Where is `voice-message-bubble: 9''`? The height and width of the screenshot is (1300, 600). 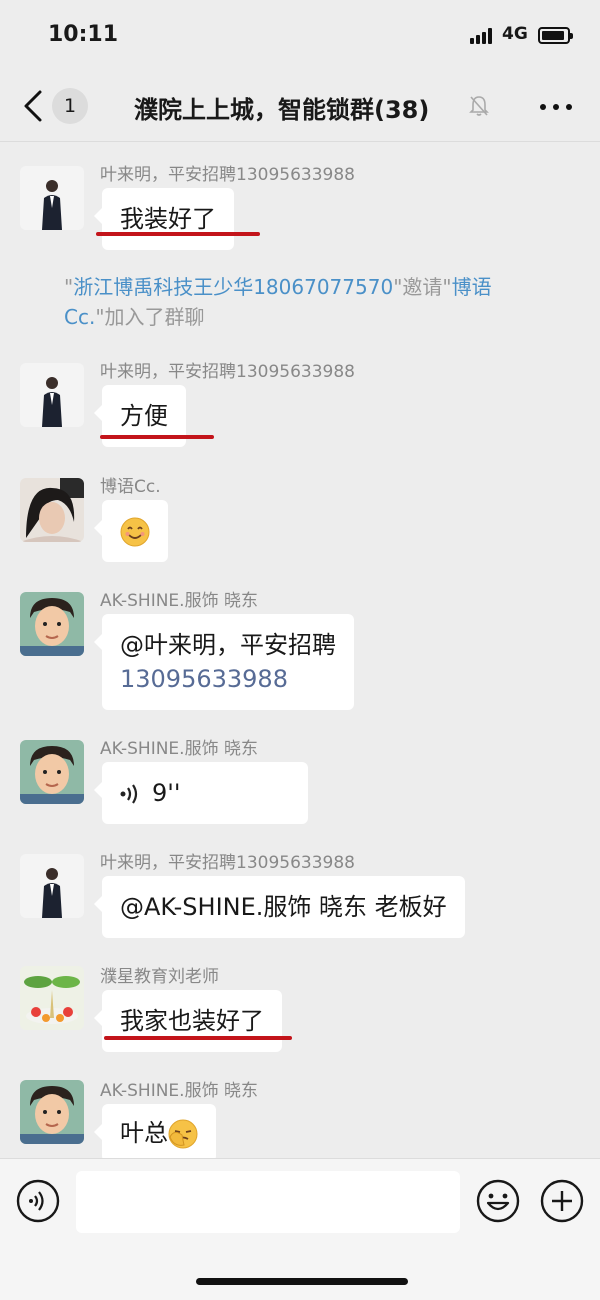 voice-message-bubble: 9'' is located at coordinates (201, 793).